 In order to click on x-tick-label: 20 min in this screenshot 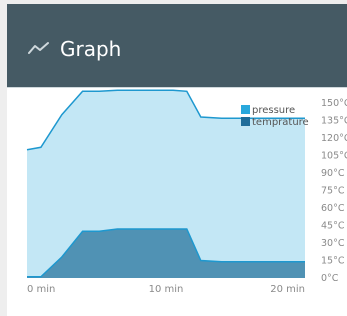, I will do `click(287, 289)`.